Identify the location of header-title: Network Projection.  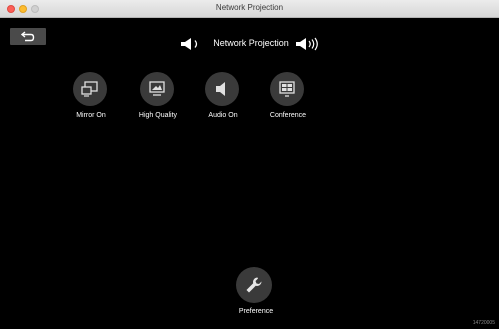
(251, 43).